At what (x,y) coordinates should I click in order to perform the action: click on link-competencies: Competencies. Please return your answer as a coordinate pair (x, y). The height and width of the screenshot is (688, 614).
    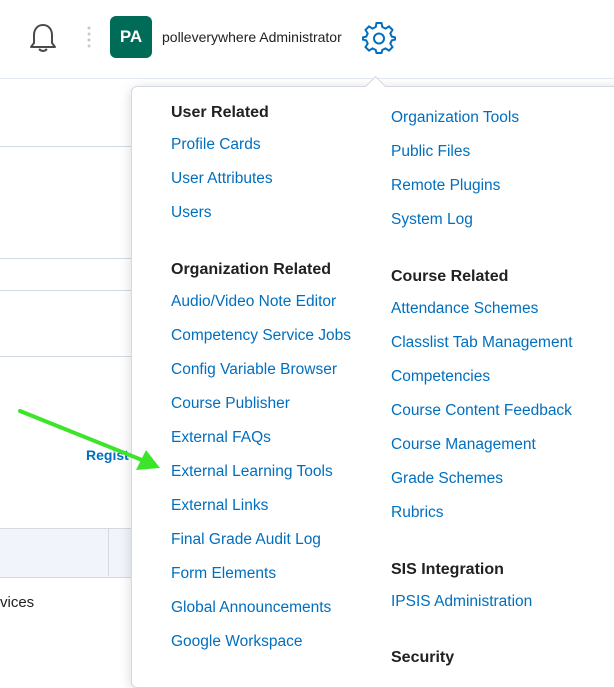
    Looking at the image, I should click on (440, 377).